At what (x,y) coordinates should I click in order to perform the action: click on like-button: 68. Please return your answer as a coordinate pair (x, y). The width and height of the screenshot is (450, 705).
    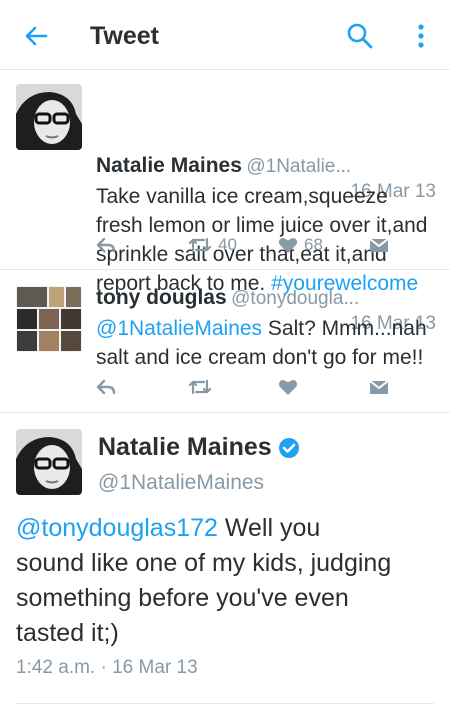
    Looking at the image, I should click on (300, 245).